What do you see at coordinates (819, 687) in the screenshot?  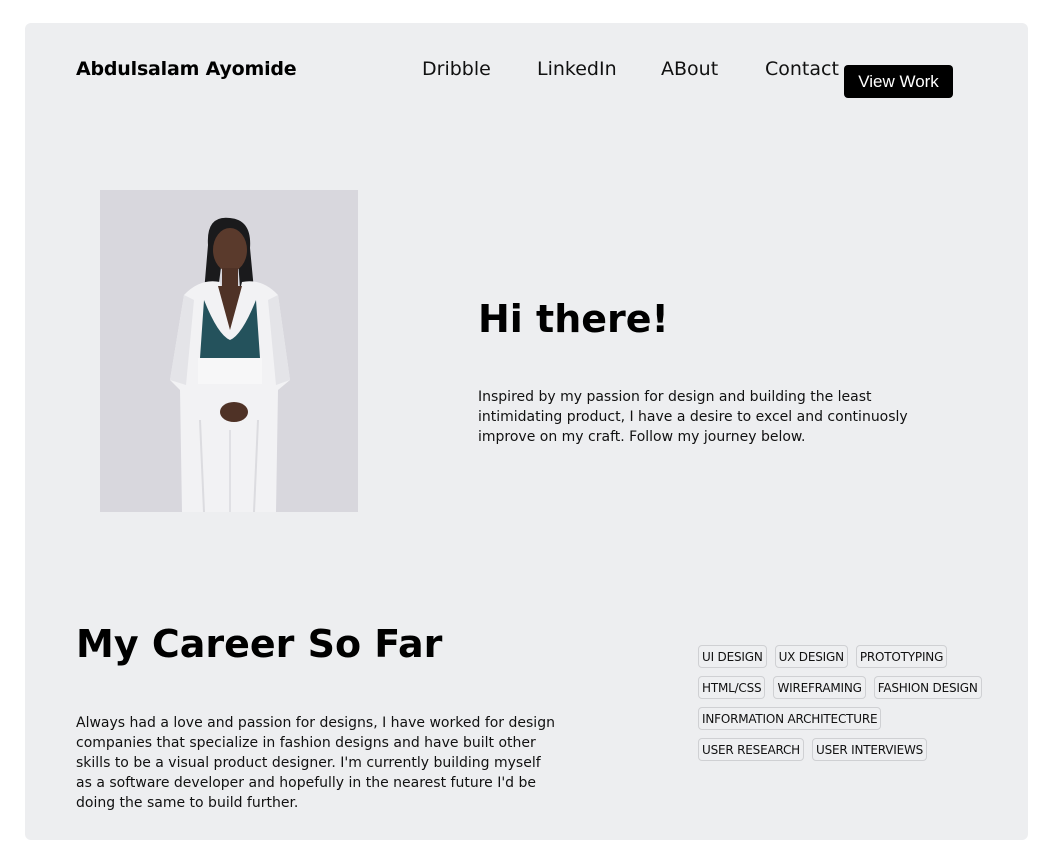 I see `skill-tag-wireframing: WIREFRAMING` at bounding box center [819, 687].